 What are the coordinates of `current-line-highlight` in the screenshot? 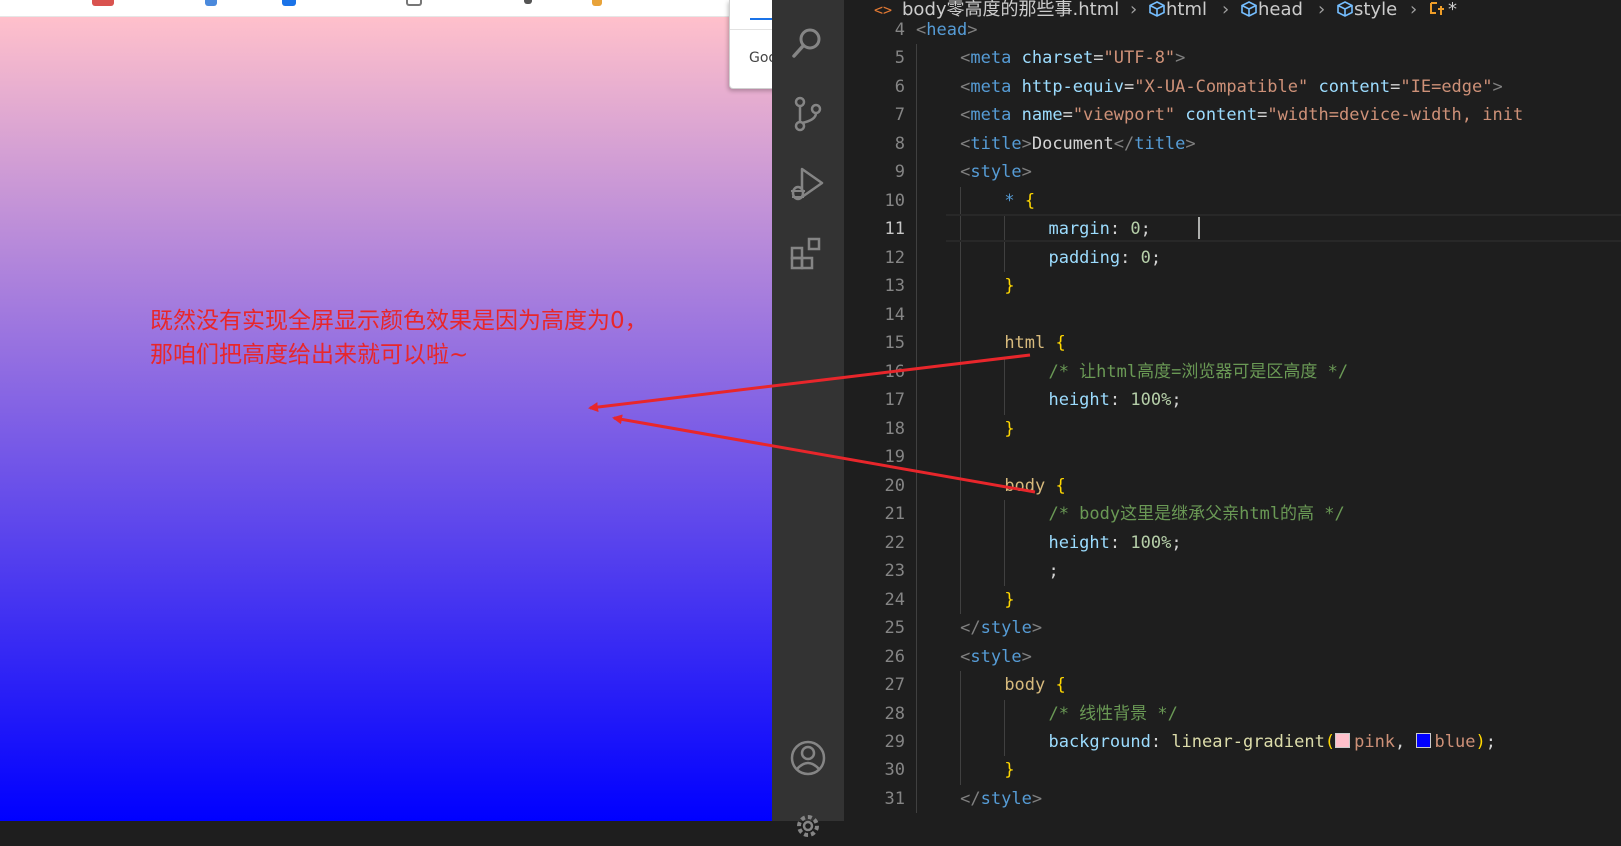 It's located at (1283, 228).